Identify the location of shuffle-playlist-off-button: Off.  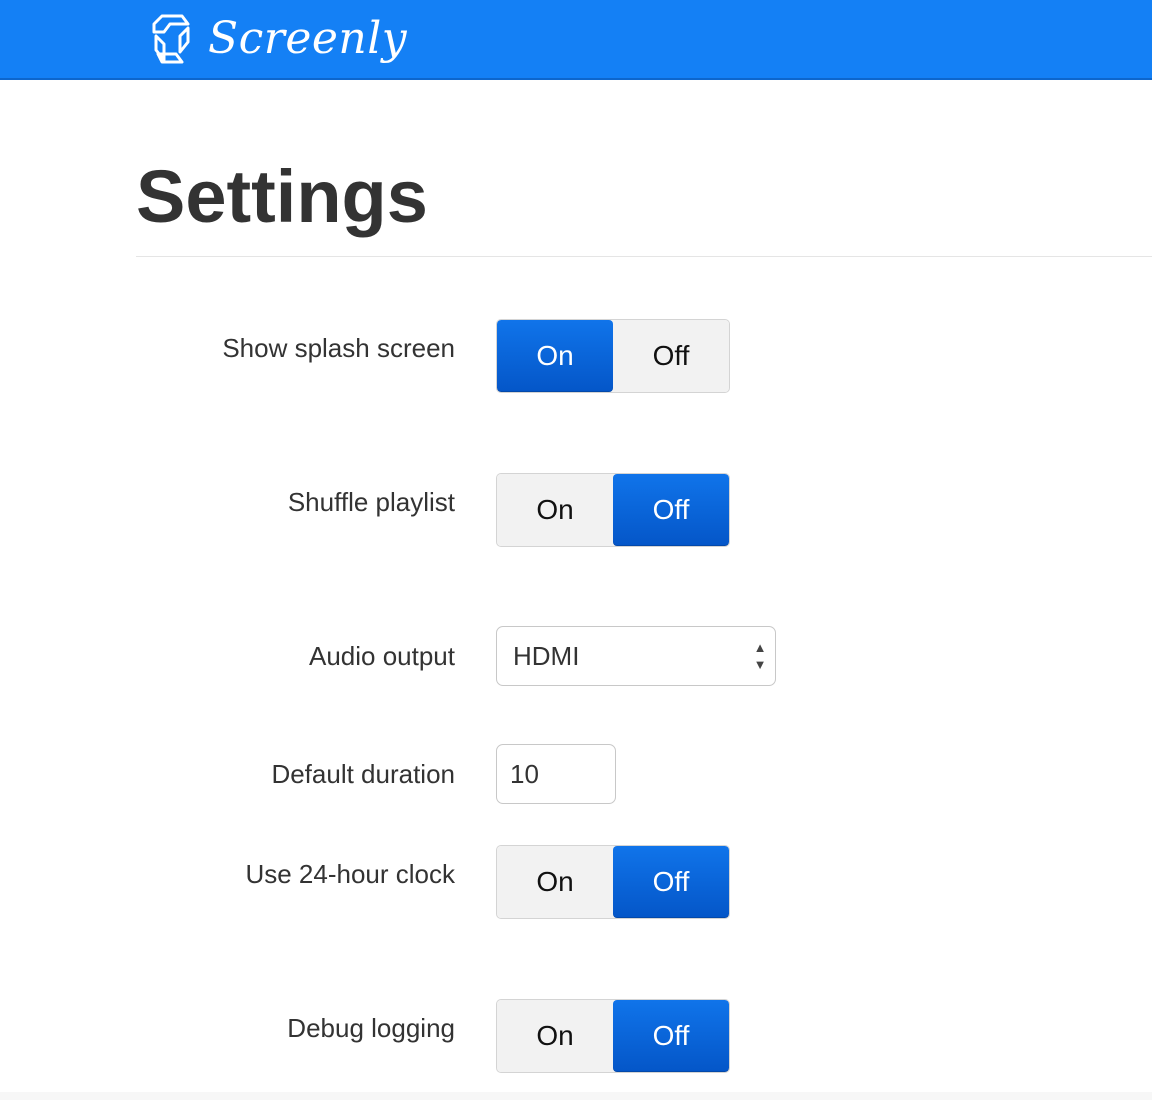
(671, 510).